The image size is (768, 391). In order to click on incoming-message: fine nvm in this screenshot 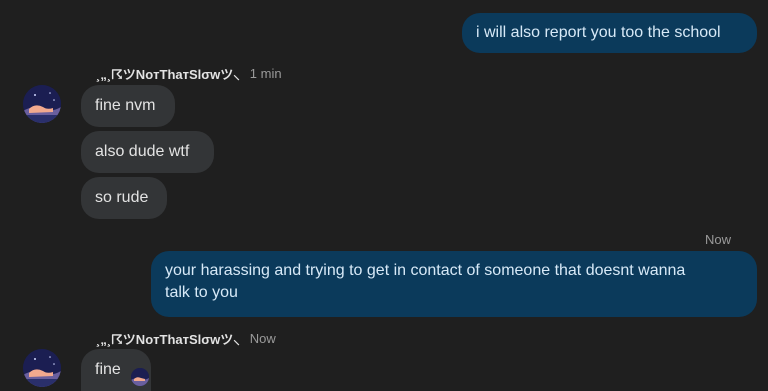, I will do `click(128, 106)`.